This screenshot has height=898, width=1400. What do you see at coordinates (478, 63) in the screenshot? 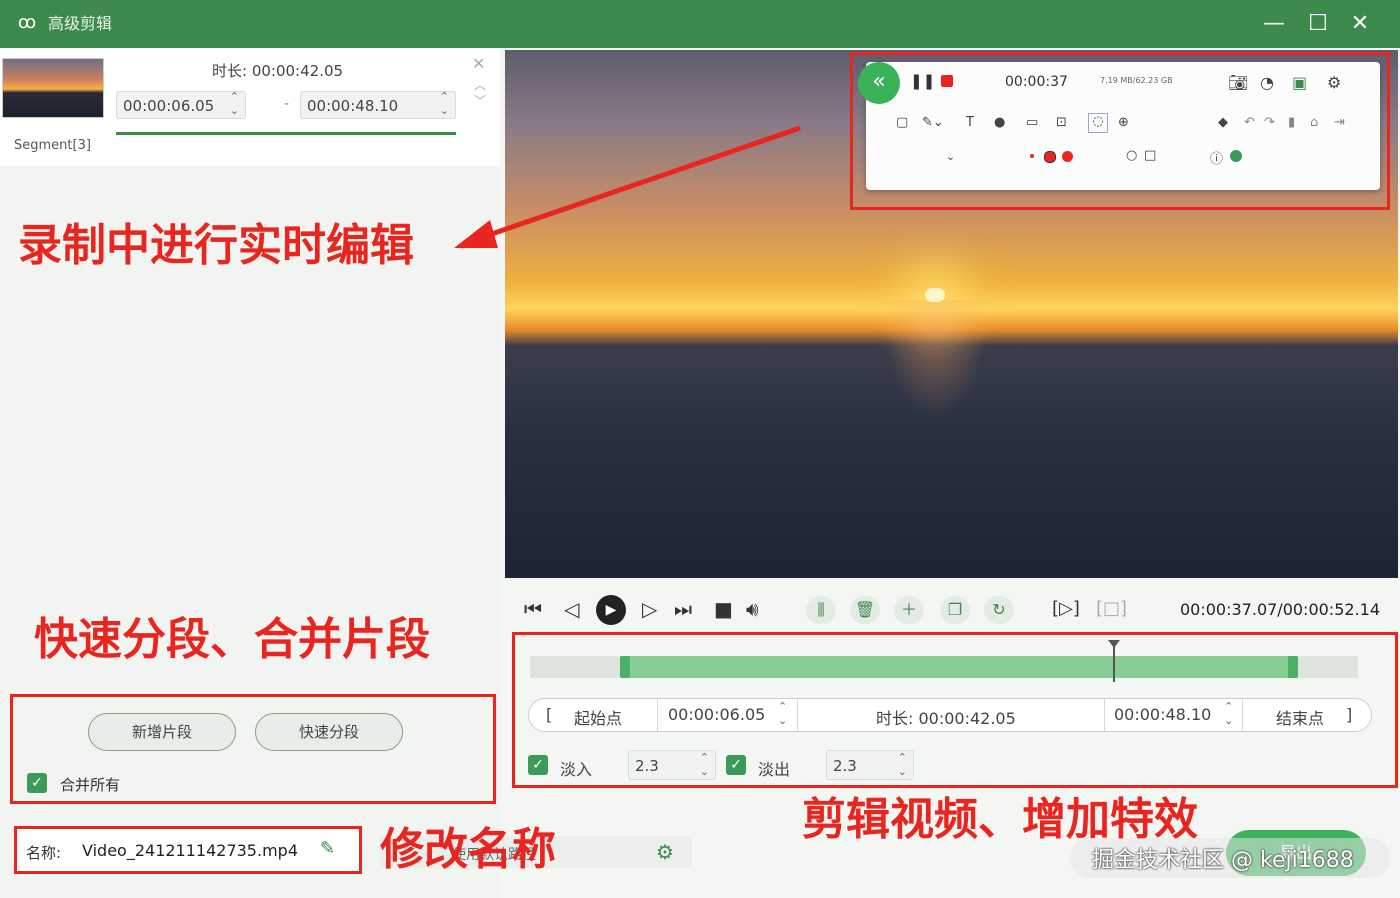
I see `close-icon: ✕` at bounding box center [478, 63].